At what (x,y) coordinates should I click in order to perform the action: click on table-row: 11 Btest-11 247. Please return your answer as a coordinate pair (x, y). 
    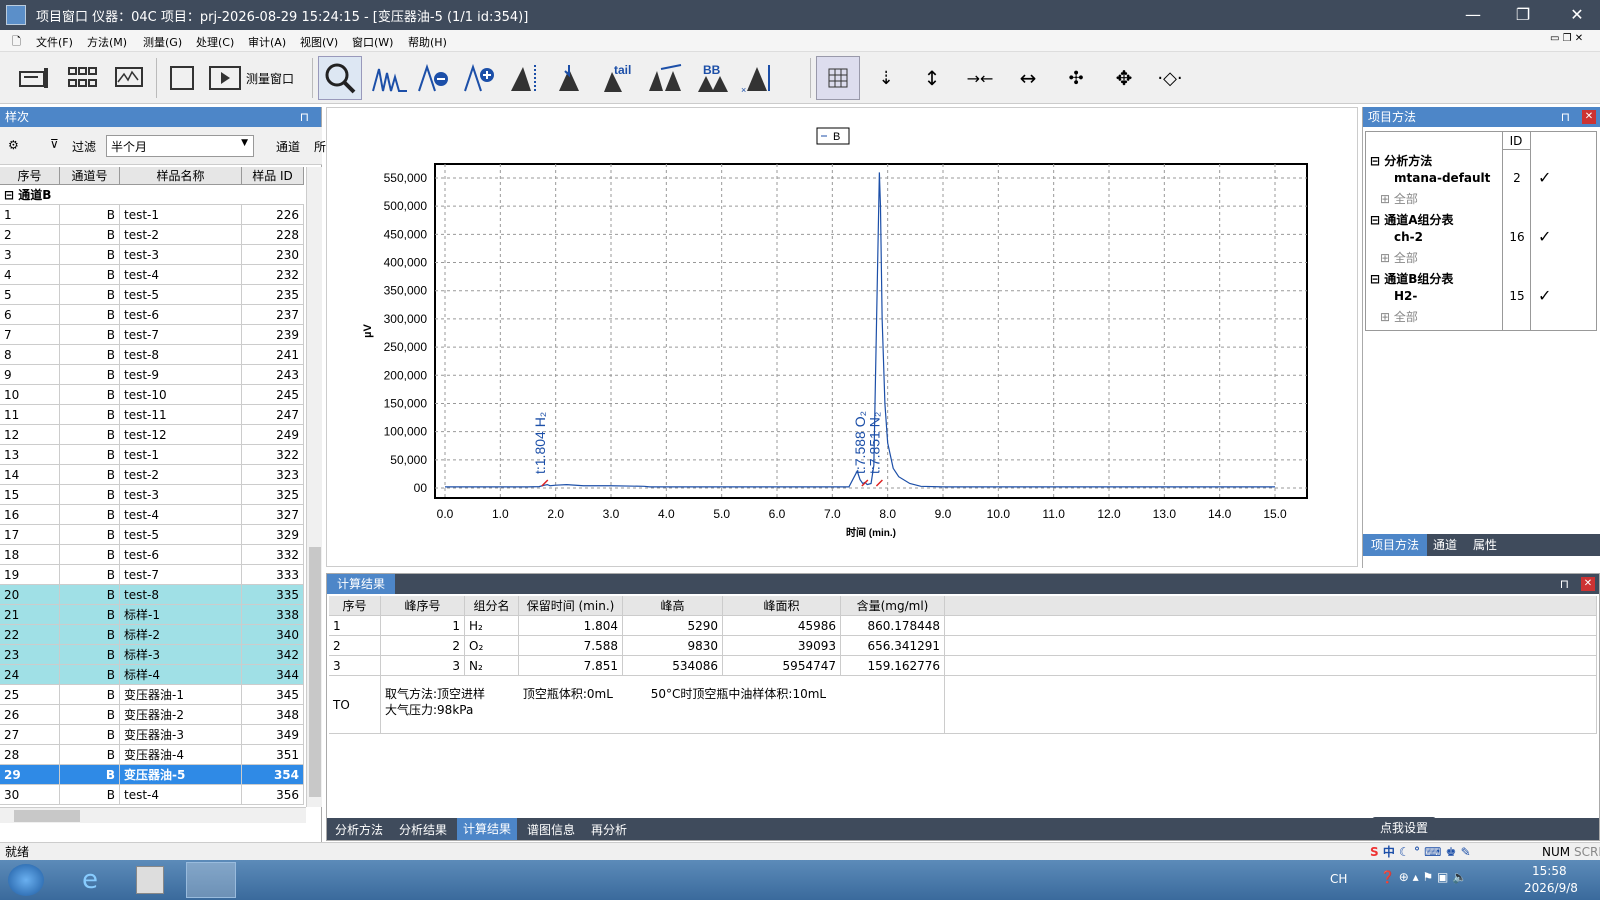
    Looking at the image, I should click on (152, 415).